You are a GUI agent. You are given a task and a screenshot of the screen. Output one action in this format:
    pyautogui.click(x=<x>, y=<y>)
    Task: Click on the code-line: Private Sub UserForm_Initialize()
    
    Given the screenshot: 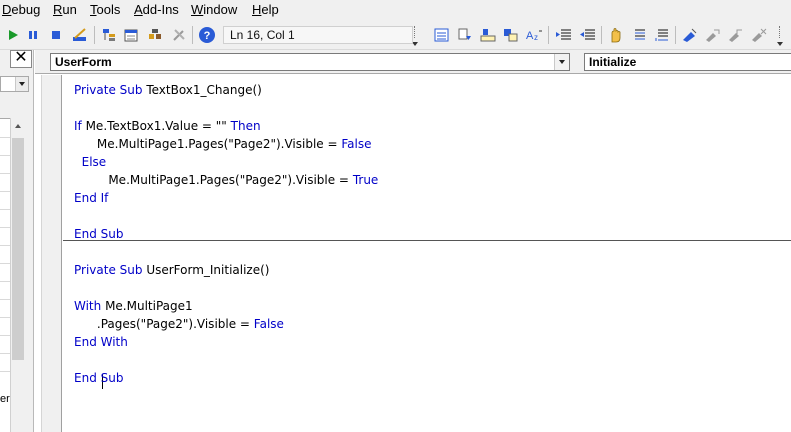 What is the action you would take?
    pyautogui.click(x=171, y=270)
    